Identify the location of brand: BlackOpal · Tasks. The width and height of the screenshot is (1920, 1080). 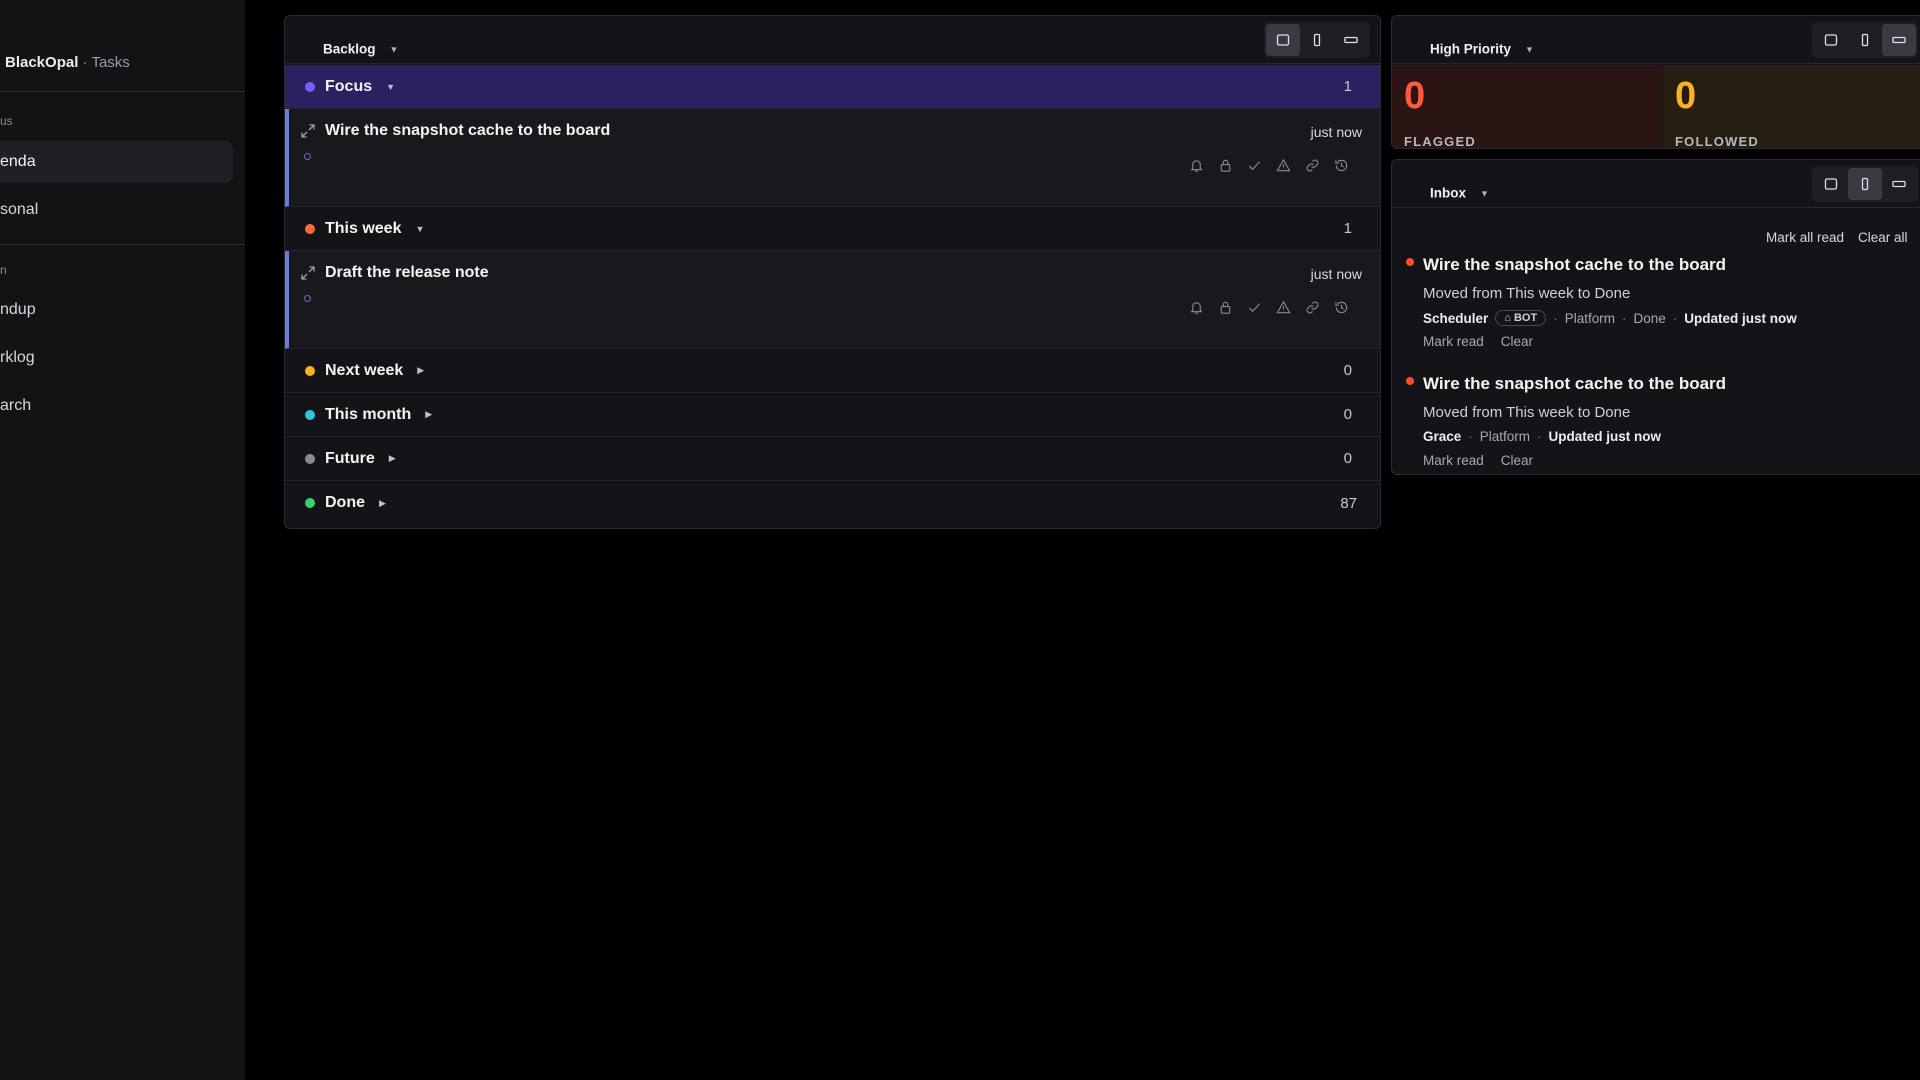
(67, 62).